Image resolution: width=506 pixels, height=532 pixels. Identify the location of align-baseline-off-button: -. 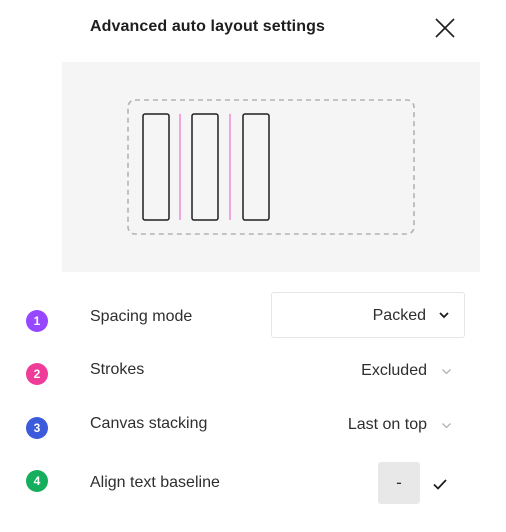
(399, 483).